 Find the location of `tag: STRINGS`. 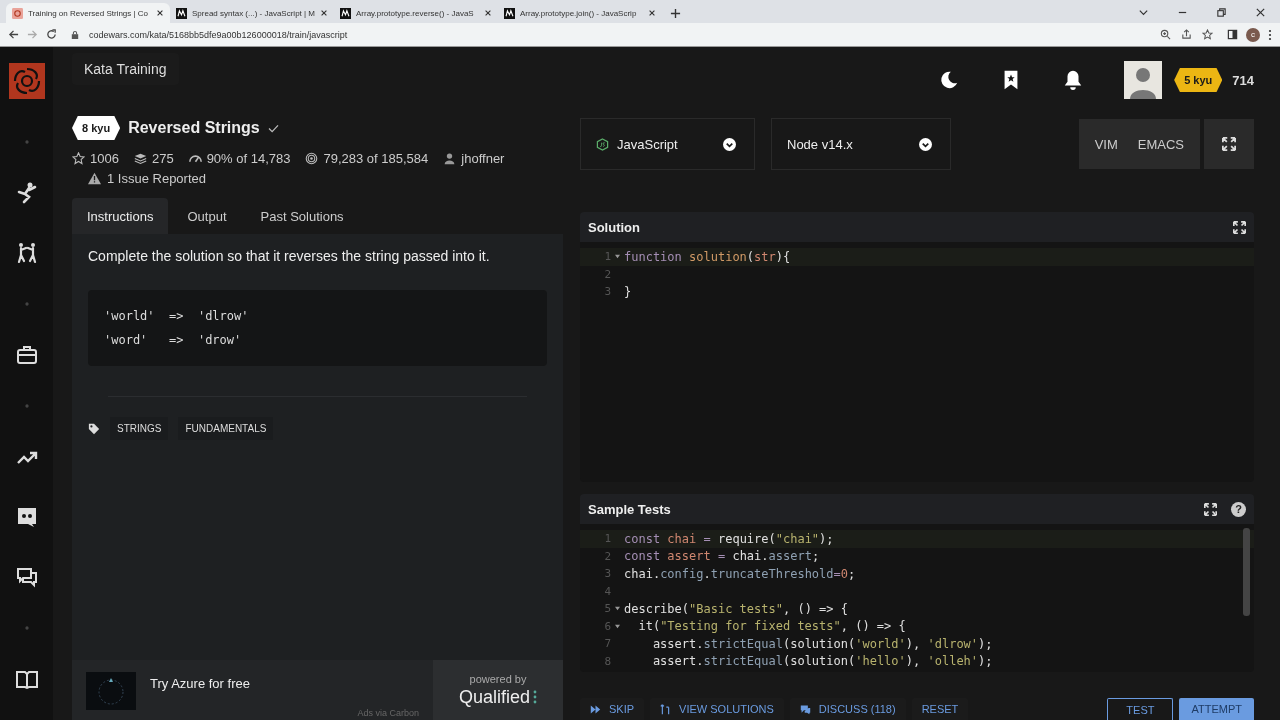

tag: STRINGS is located at coordinates (139, 428).